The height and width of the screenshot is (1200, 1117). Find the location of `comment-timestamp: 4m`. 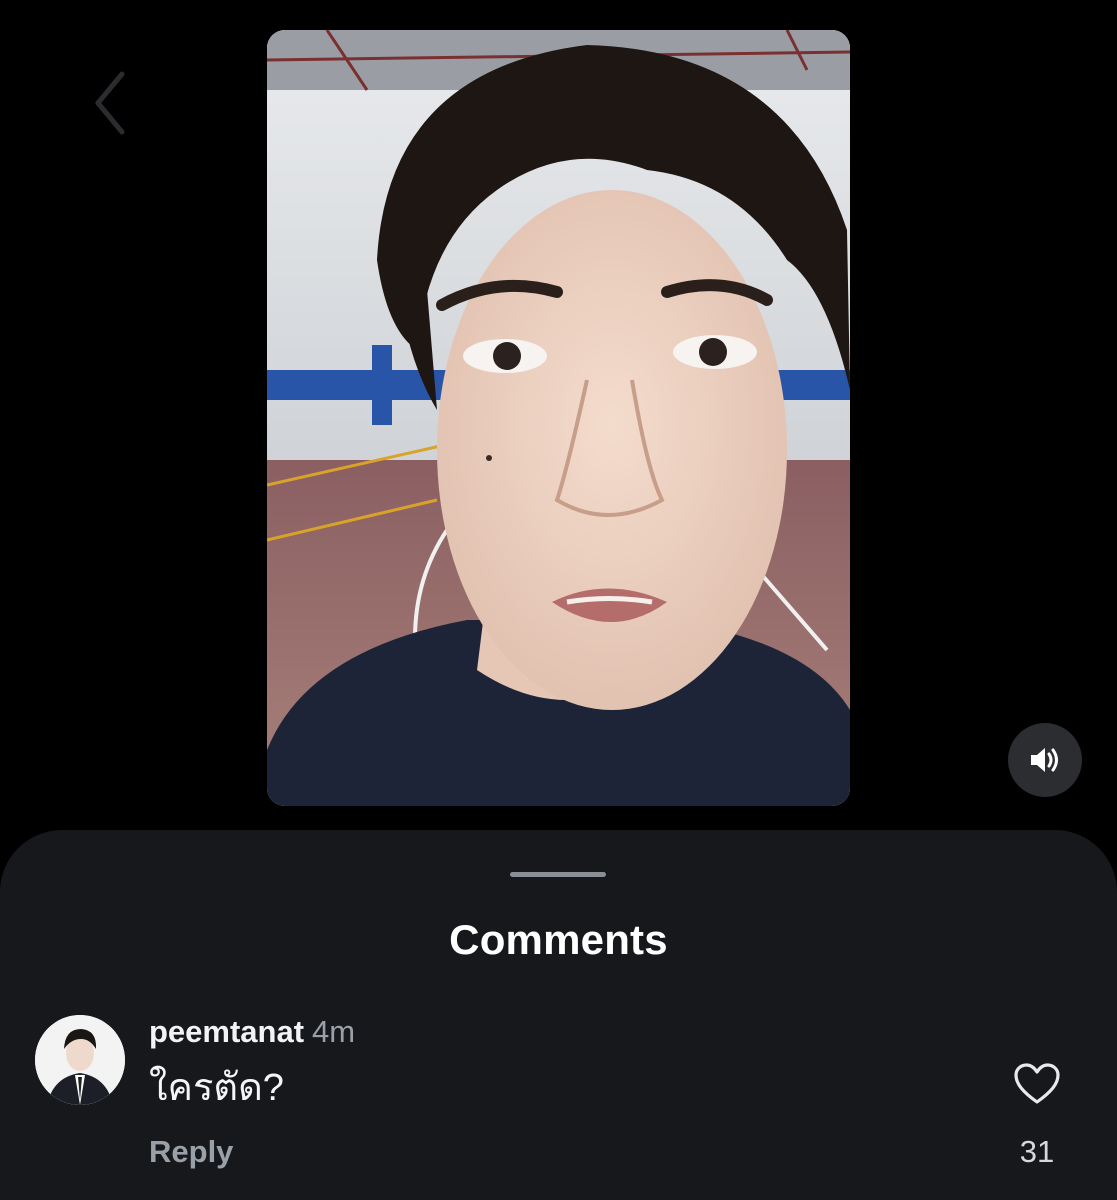

comment-timestamp: 4m is located at coordinates (334, 1031).